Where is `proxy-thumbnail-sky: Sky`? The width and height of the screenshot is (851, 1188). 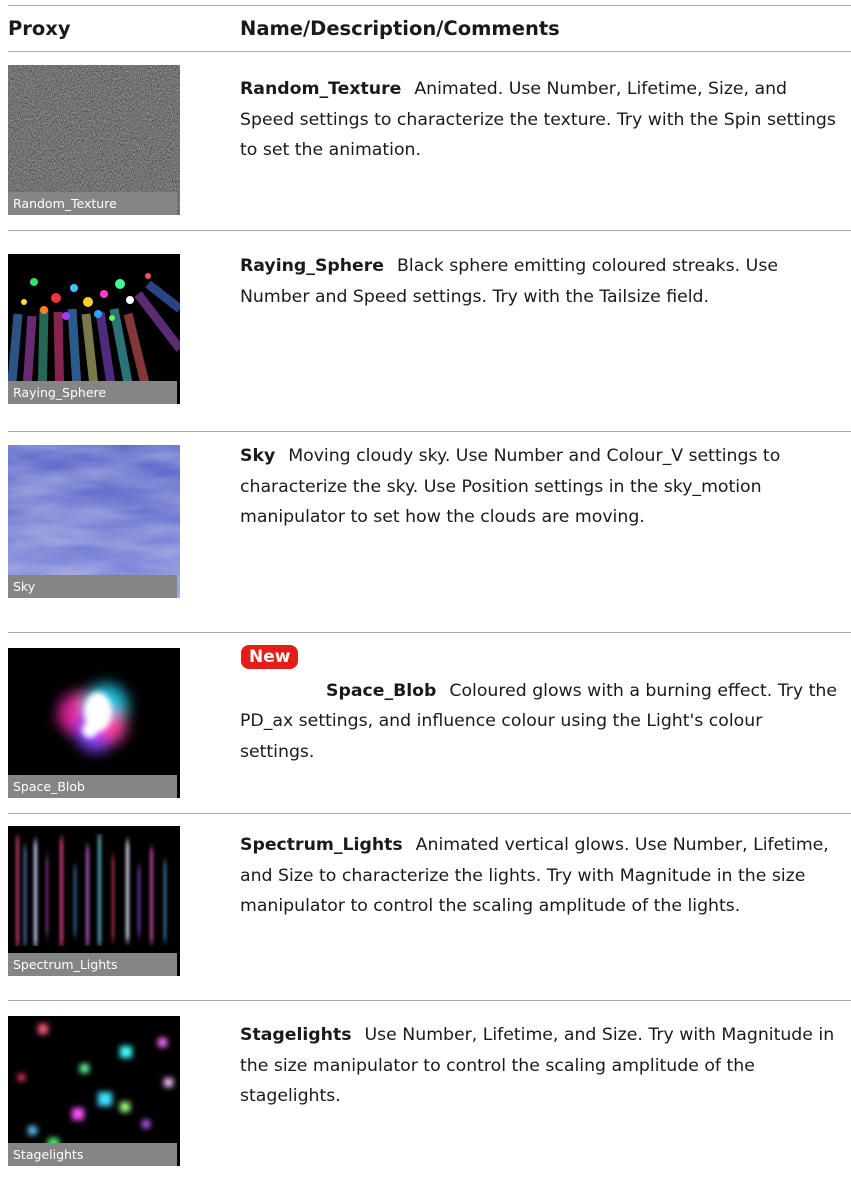 proxy-thumbnail-sky: Sky is located at coordinates (94, 521).